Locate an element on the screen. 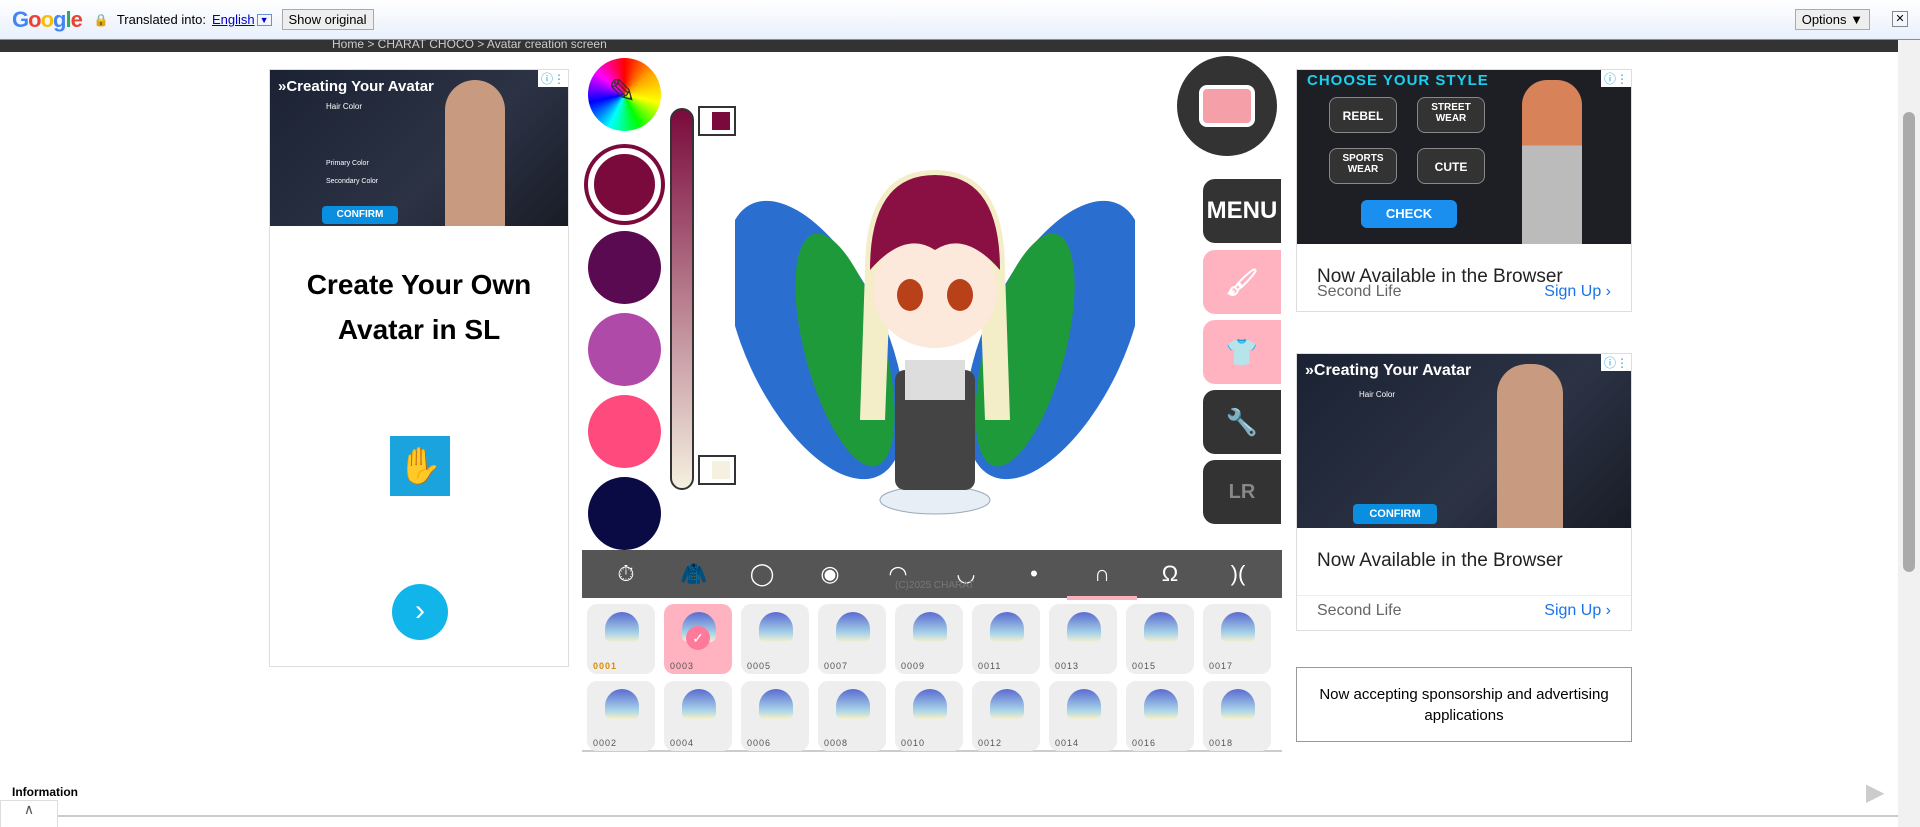 The width and height of the screenshot is (1920, 827). style-option: REBEL is located at coordinates (1363, 115).